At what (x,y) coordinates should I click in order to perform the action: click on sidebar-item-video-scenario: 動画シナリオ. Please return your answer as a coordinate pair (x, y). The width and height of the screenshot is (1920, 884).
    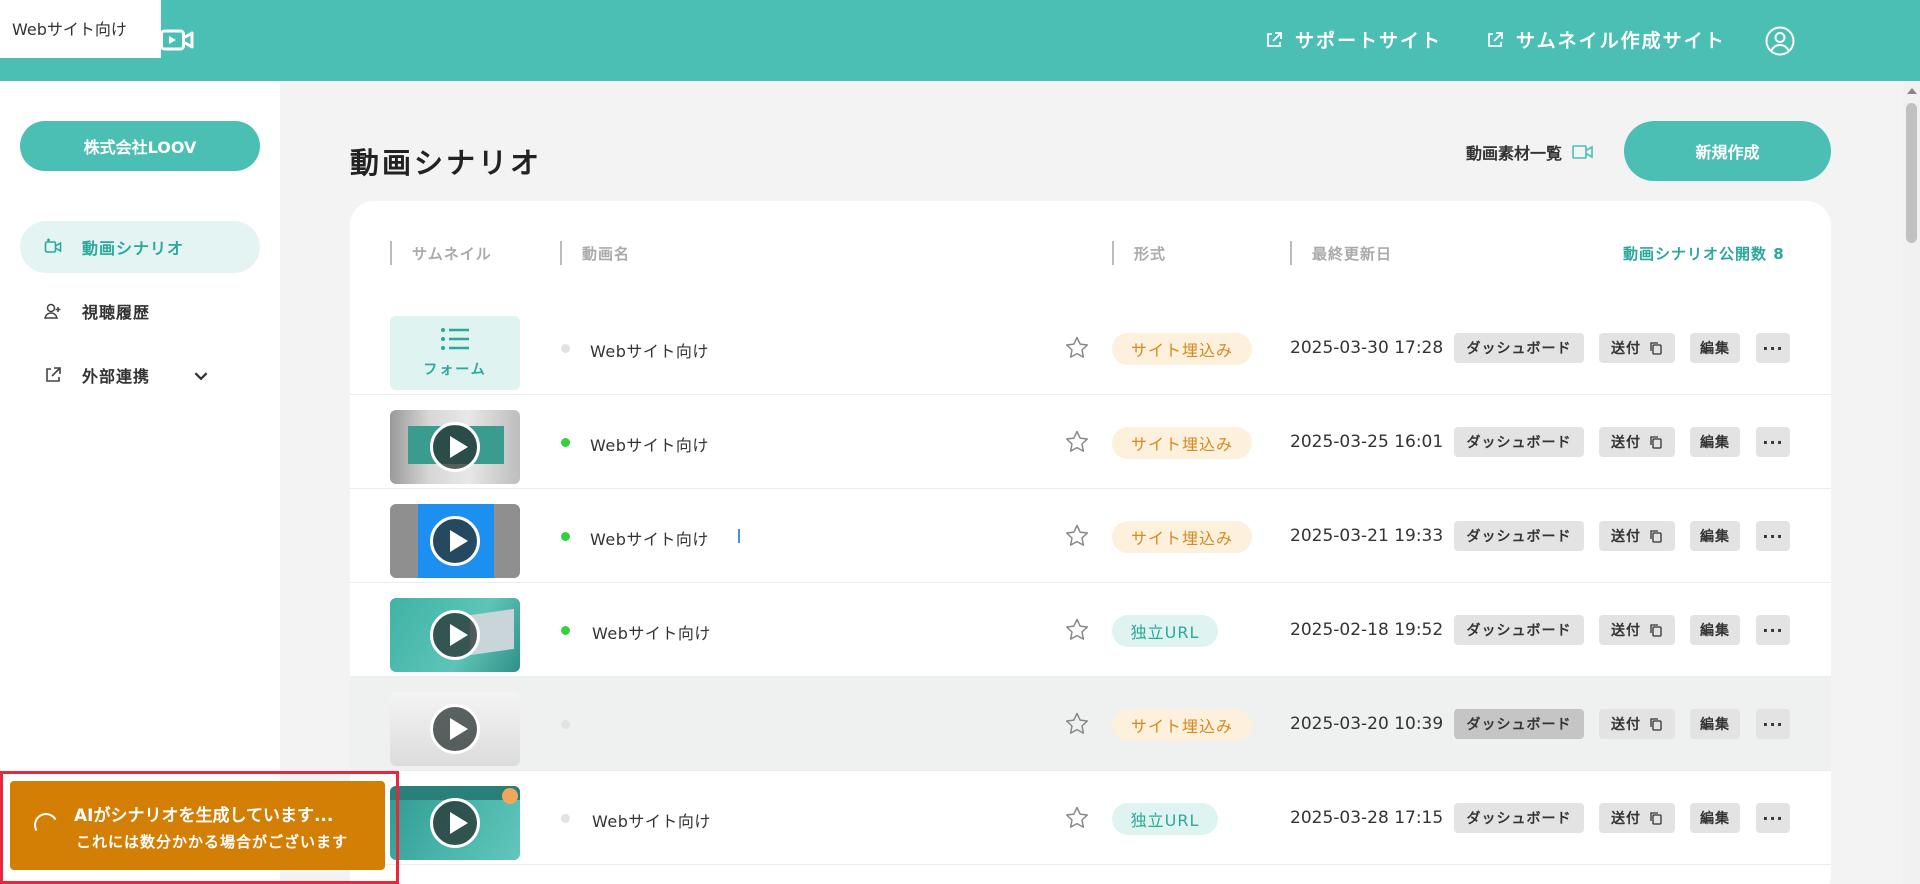
    Looking at the image, I should click on (140, 247).